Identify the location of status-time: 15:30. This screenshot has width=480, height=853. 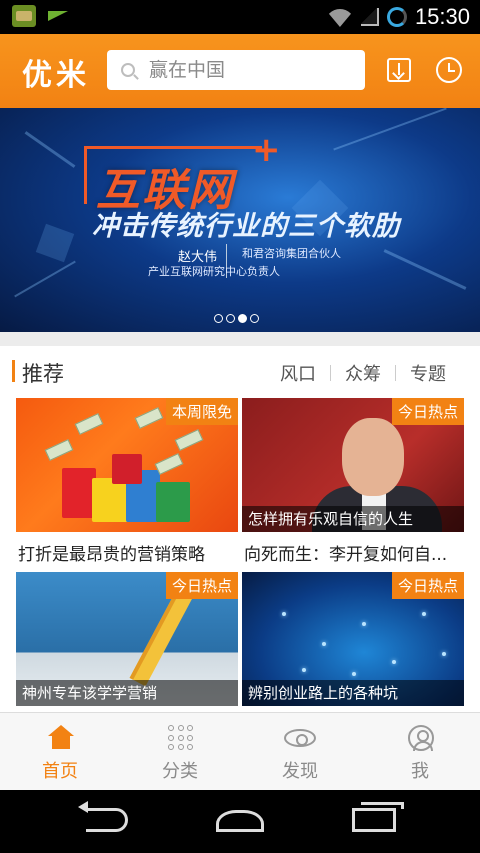
(442, 16).